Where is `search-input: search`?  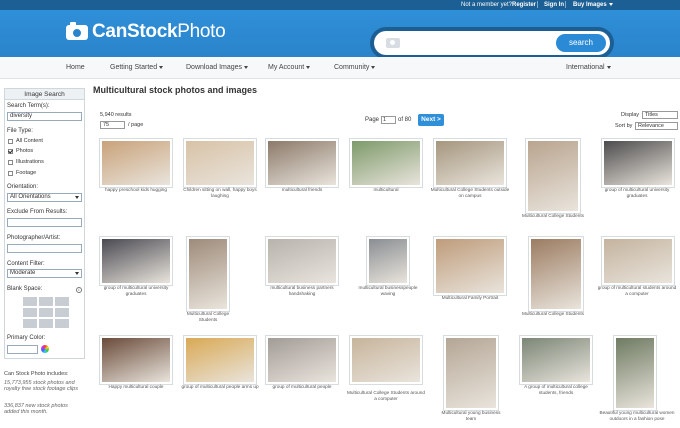
search-input: search is located at coordinates (492, 43).